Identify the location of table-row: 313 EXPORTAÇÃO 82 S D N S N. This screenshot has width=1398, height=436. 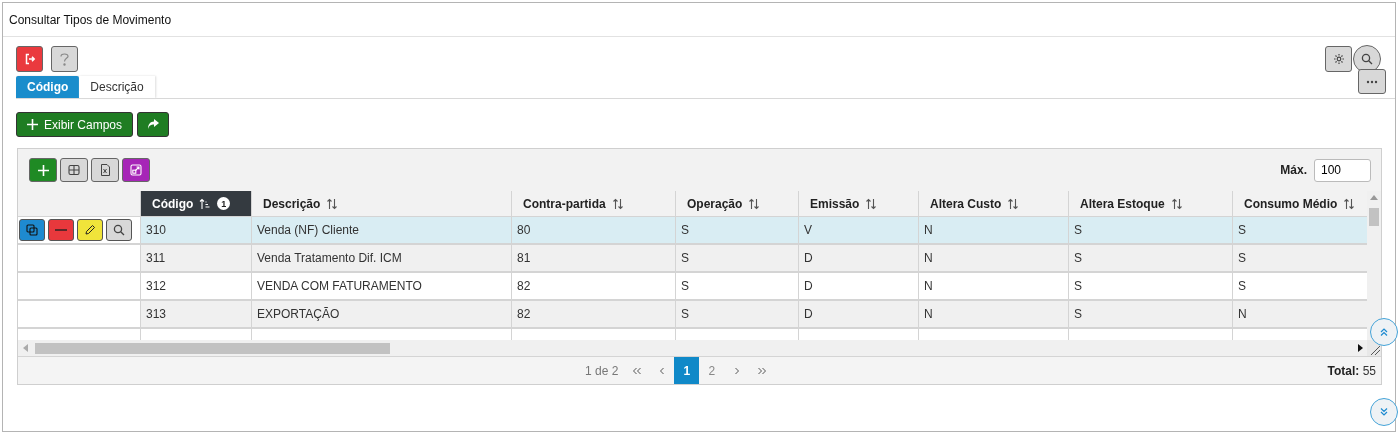
(692, 315).